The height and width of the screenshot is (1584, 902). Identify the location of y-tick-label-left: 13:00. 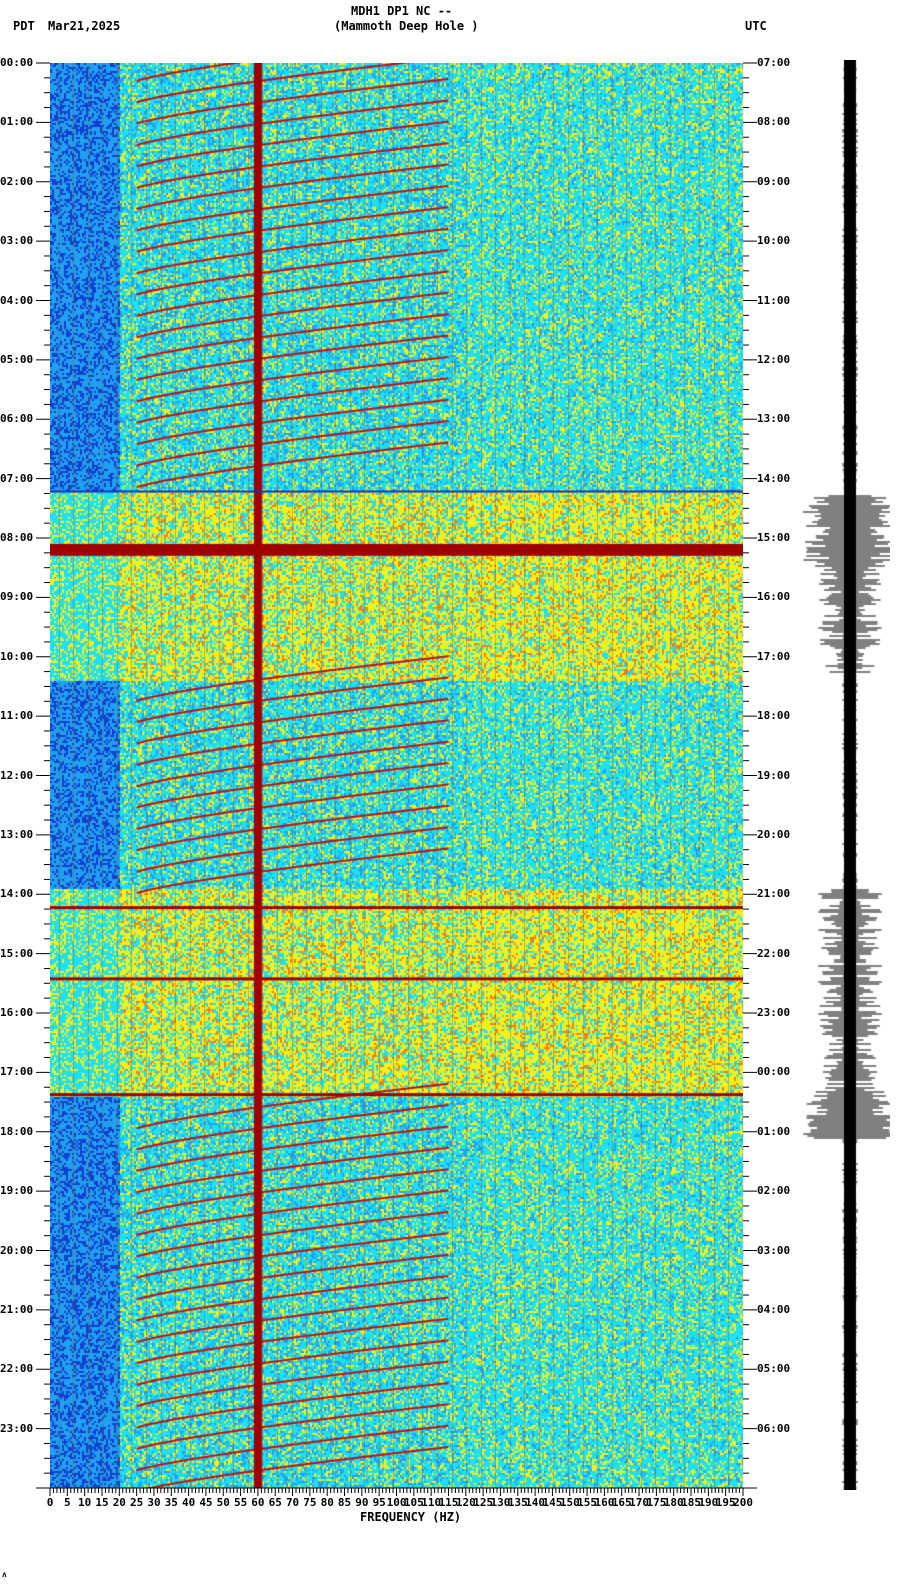
(17, 834).